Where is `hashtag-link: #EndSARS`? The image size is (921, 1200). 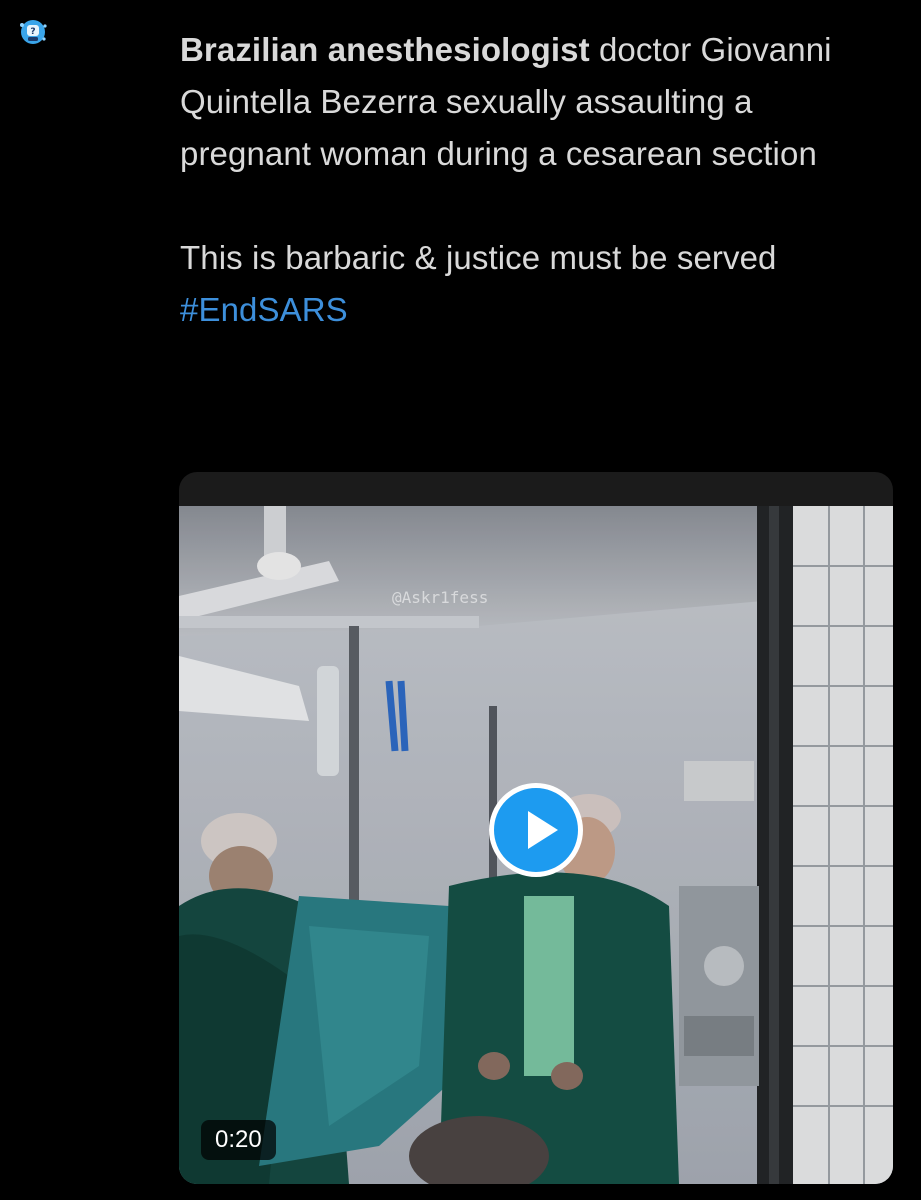
hashtag-link: #EndSARS is located at coordinates (264, 309).